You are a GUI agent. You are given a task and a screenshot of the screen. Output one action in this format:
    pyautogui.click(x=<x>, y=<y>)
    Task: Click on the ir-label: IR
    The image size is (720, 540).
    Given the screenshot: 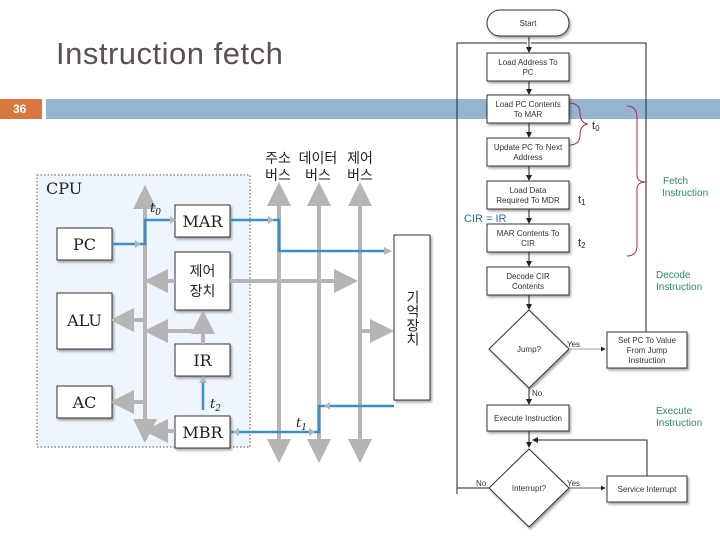 What is the action you would take?
    pyautogui.click(x=202, y=360)
    